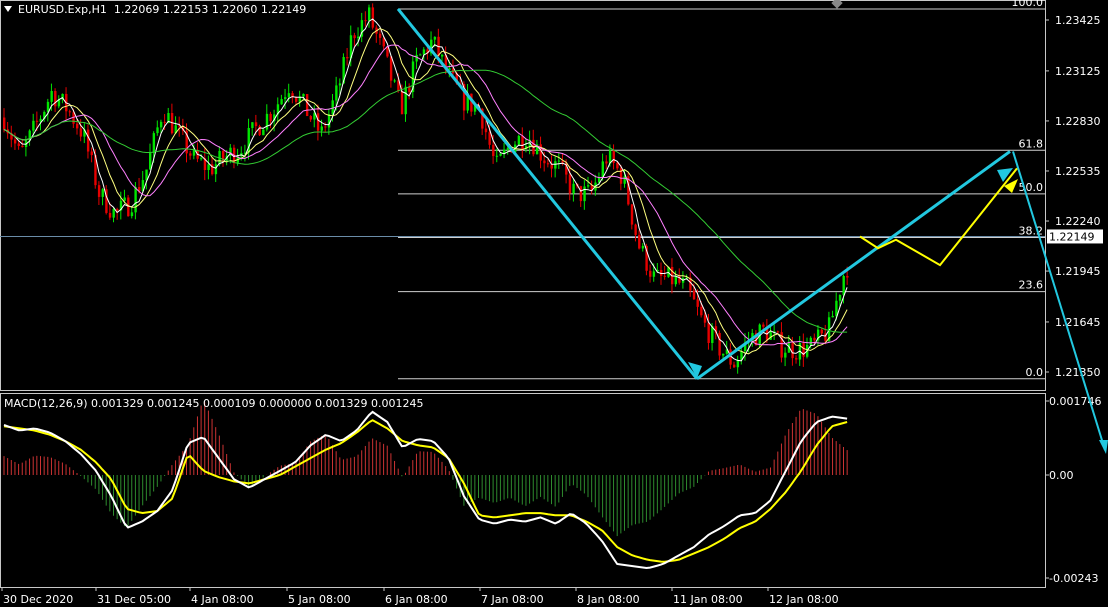 This screenshot has width=1108, height=607. Describe the element at coordinates (708, 599) in the screenshot. I see `time-tick-label: 11 Jan 08:00` at that location.